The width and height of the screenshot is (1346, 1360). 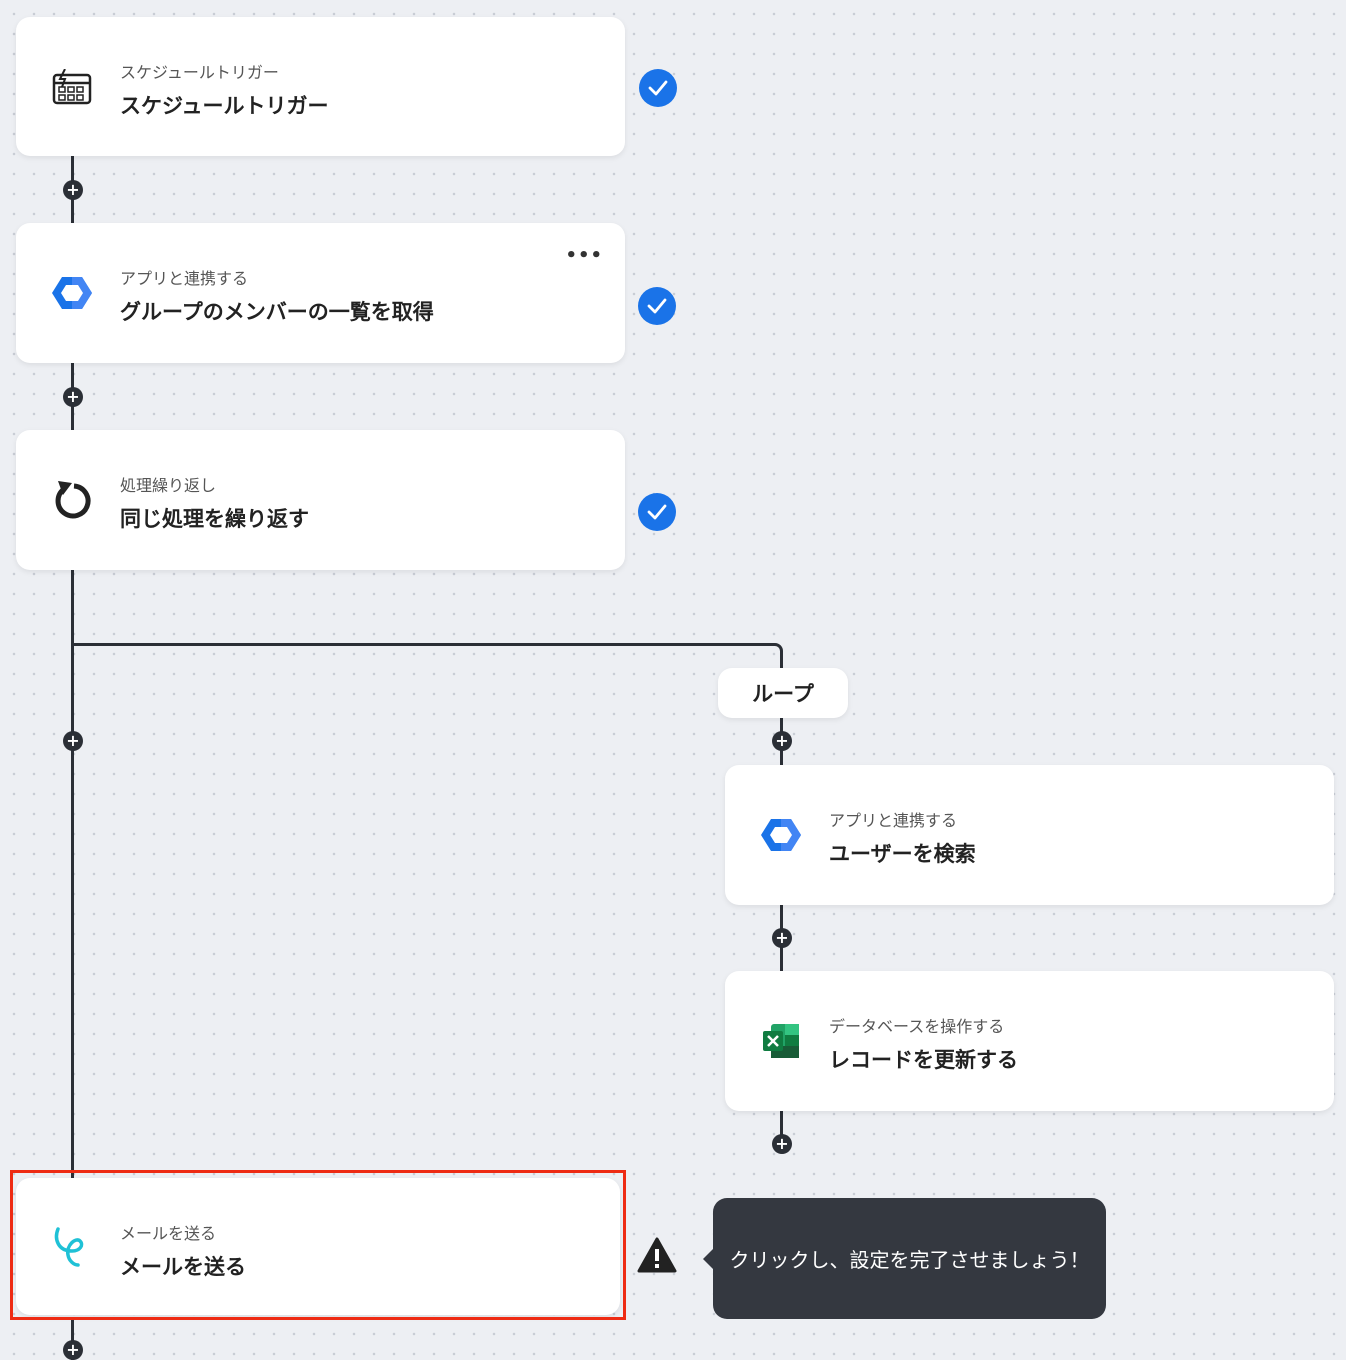 I want to click on loop-label: ループ, so click(x=783, y=693).